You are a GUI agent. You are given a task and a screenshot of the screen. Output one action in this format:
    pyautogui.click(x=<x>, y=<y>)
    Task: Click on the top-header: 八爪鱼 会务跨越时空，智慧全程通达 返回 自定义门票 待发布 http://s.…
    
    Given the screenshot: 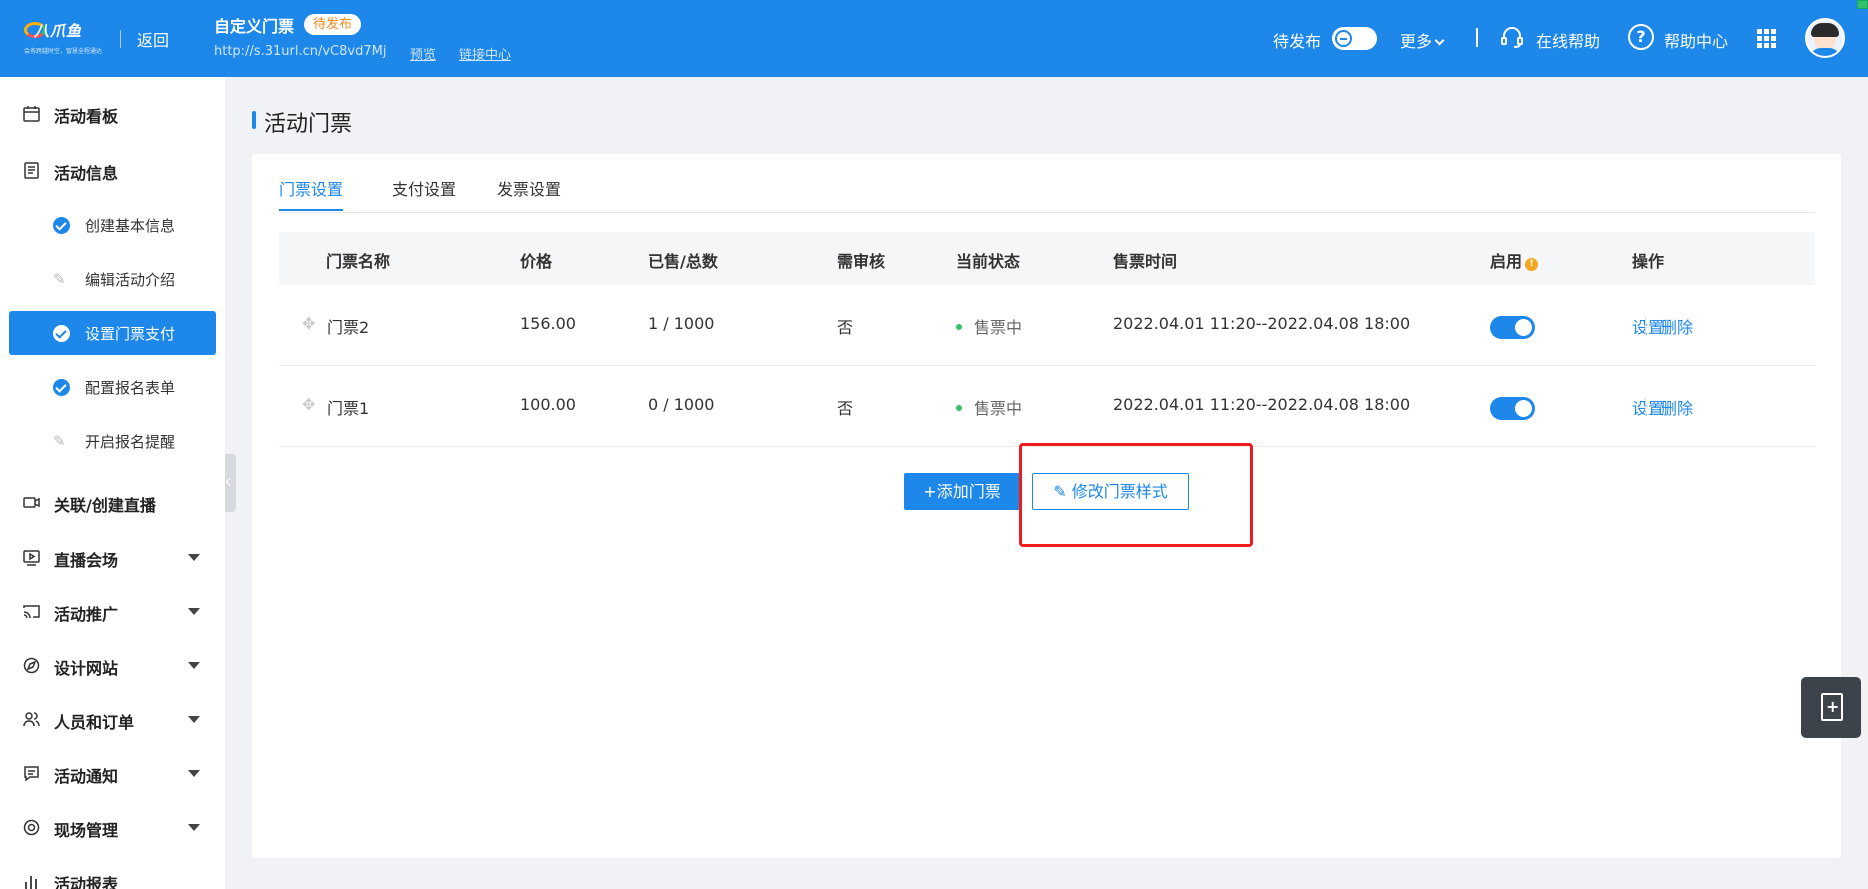 What is the action you would take?
    pyautogui.click(x=934, y=38)
    